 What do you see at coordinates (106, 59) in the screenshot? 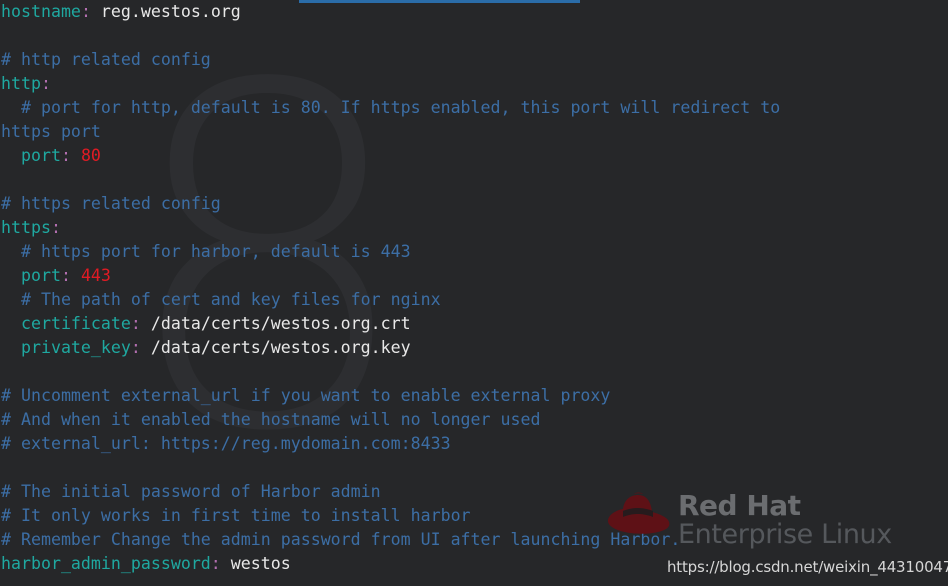
I see `code-token: # http related config` at bounding box center [106, 59].